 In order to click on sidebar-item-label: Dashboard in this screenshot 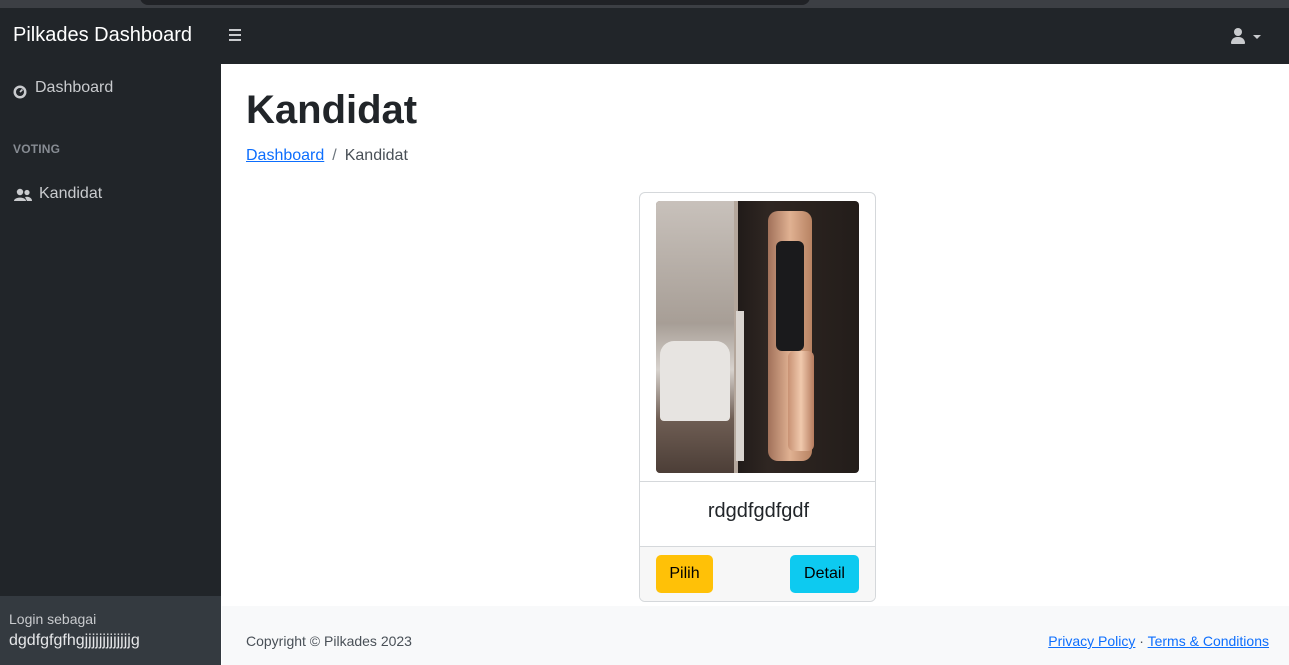, I will do `click(74, 87)`.